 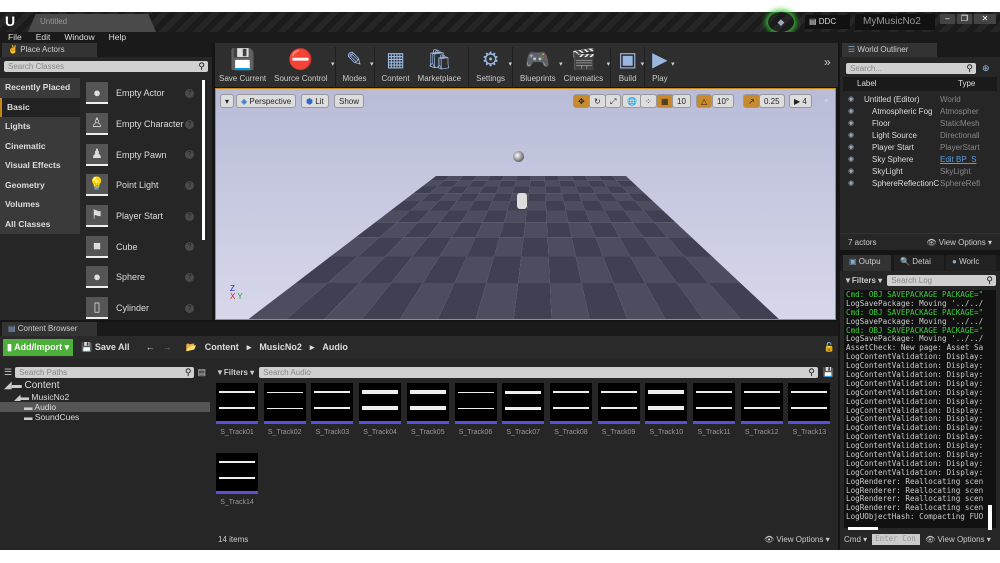 What do you see at coordinates (144, 124) in the screenshot?
I see `actor-item: ♙ Empty Character?` at bounding box center [144, 124].